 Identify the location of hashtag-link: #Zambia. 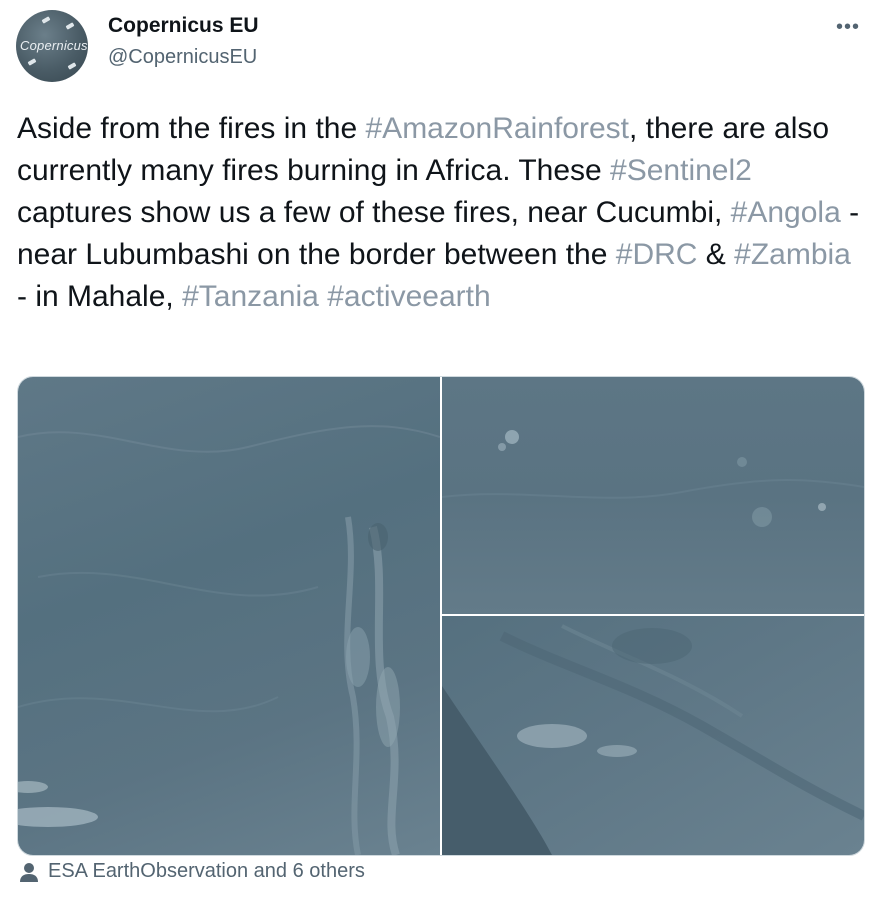
(792, 254).